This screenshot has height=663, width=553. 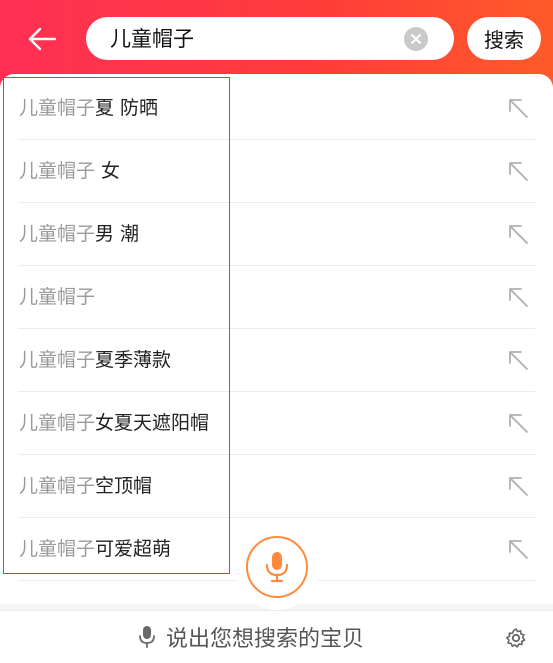 I want to click on search-query: 儿童帽子, so click(x=152, y=39).